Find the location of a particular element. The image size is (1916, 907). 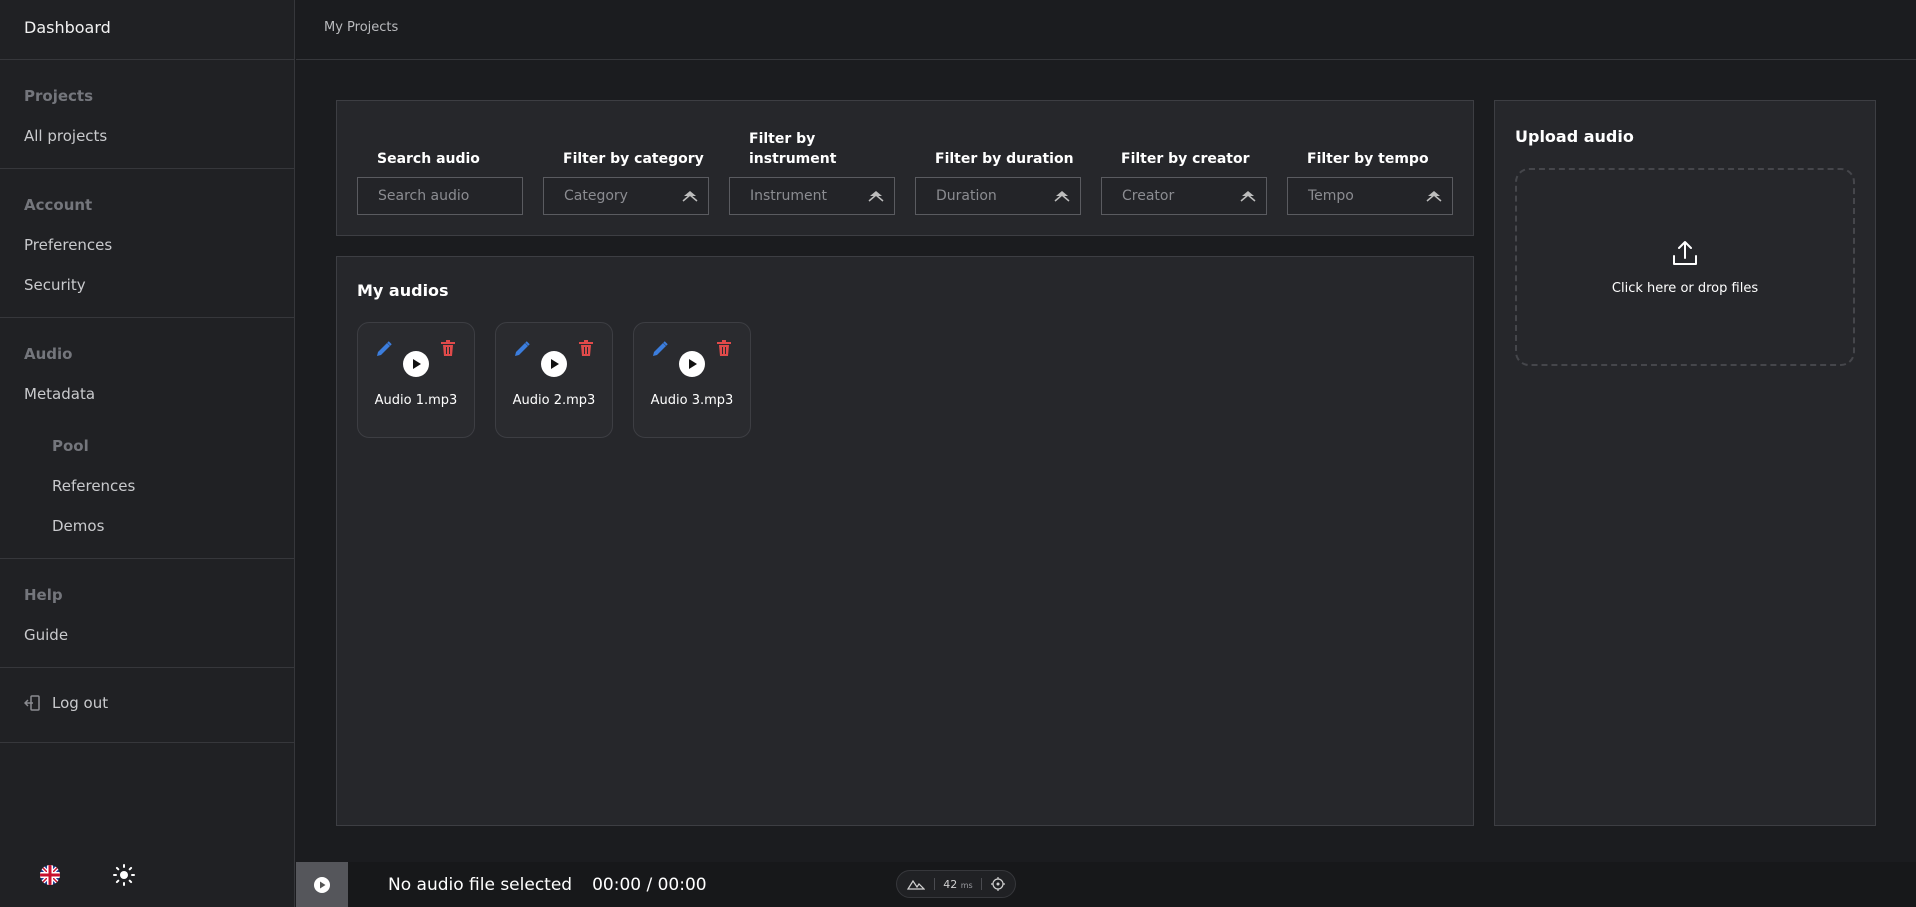

upload-icon is located at coordinates (1685, 252).